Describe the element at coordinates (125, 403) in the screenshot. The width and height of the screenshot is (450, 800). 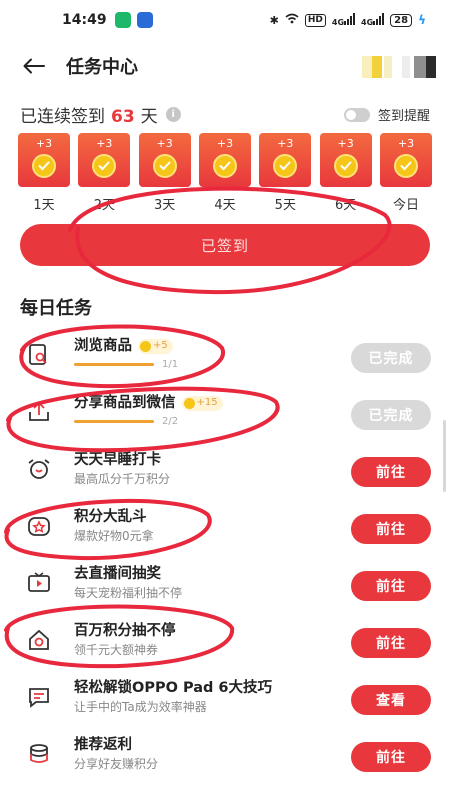
I see `task-name: 分享商品到微信` at that location.